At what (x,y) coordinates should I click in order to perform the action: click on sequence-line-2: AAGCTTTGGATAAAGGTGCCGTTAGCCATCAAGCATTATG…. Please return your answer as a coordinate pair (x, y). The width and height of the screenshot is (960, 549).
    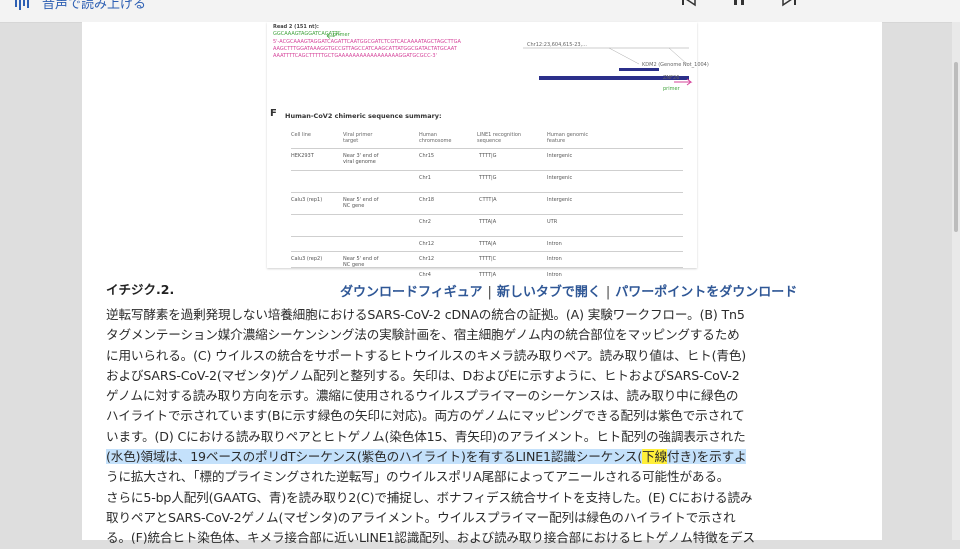
    Looking at the image, I should click on (365, 49).